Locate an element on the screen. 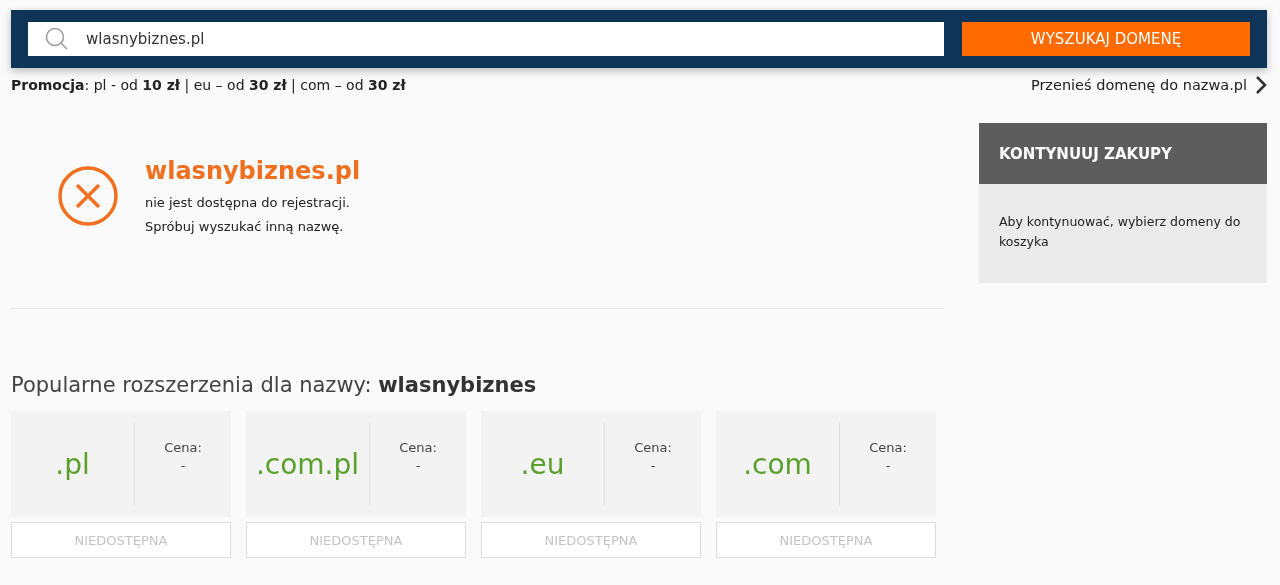 The height and width of the screenshot is (585, 1280). transfer-link: Przenieś domenę do nazwa.pl is located at coordinates (1148, 85).